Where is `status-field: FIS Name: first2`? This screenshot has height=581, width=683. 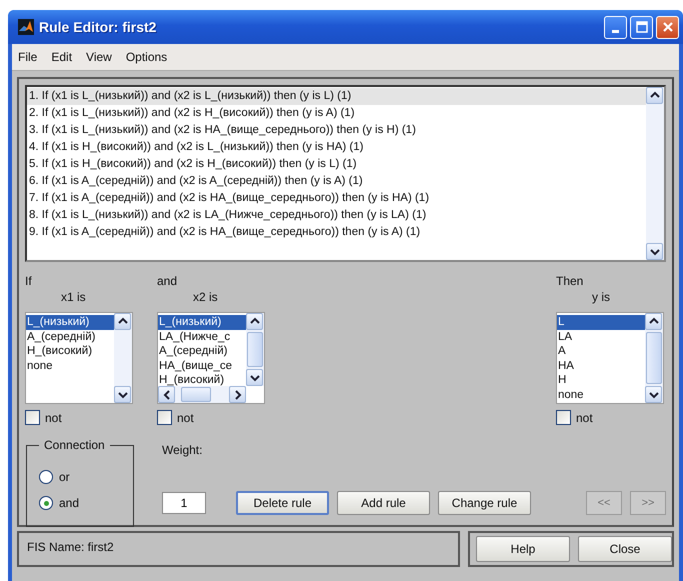 status-field: FIS Name: first2 is located at coordinates (238, 549).